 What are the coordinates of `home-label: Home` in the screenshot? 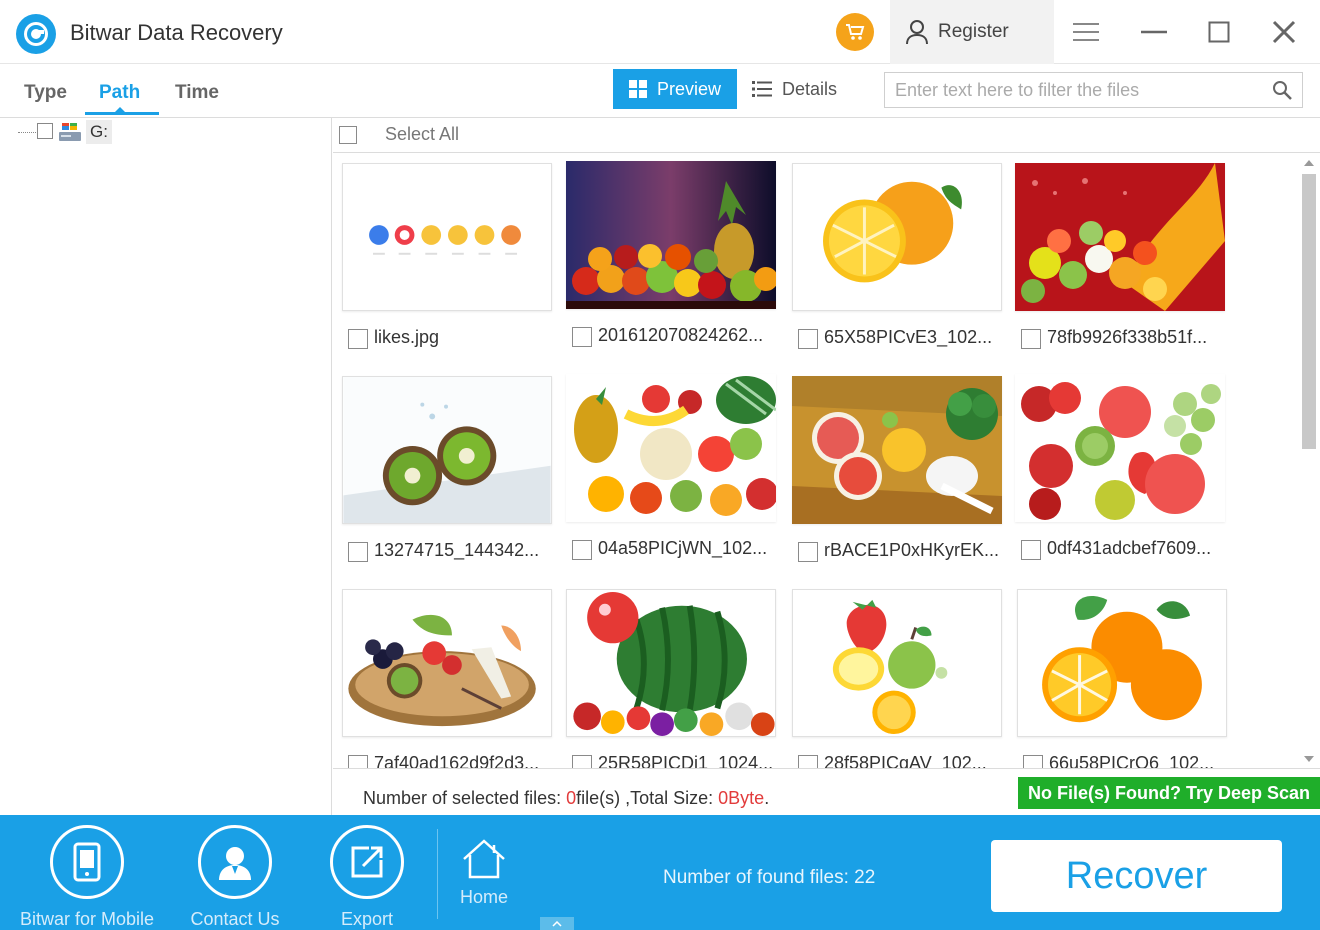 It's located at (484, 897).